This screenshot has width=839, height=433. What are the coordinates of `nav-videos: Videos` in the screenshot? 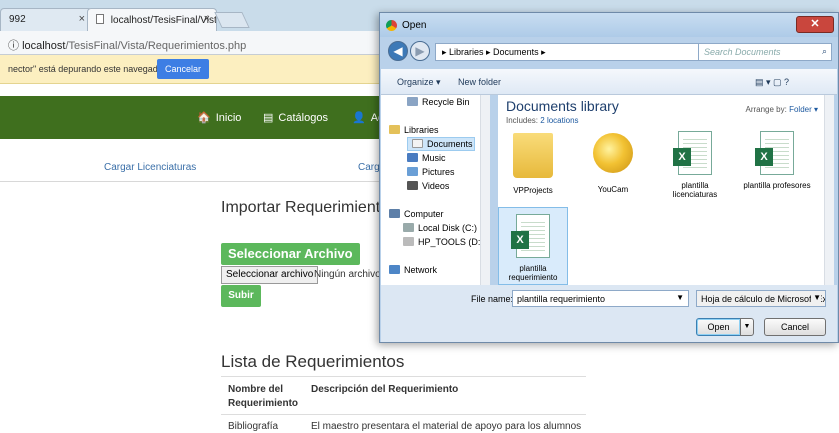 It's located at (428, 186).